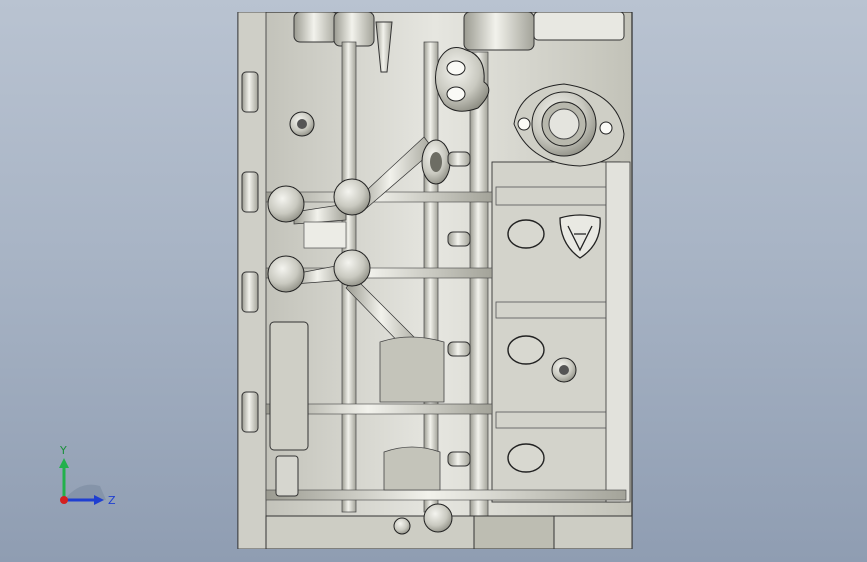  What do you see at coordinates (112, 500) in the screenshot?
I see `z-axis-label: Z` at bounding box center [112, 500].